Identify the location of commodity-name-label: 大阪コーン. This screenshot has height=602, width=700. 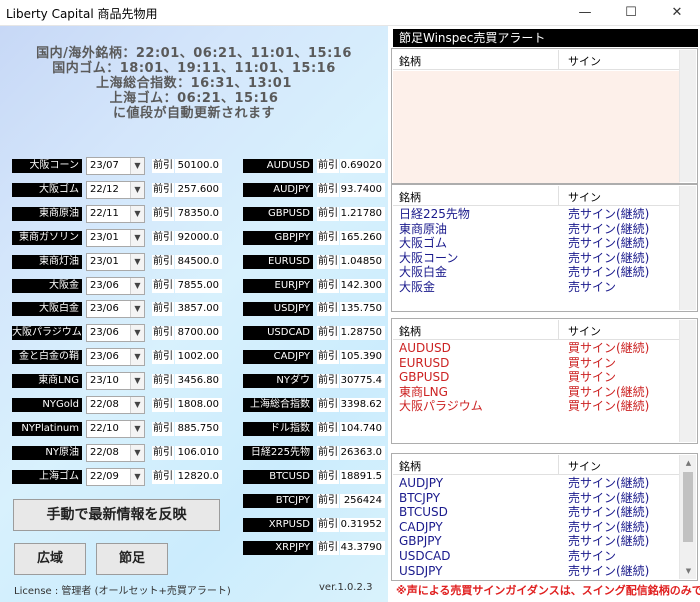
(47, 166).